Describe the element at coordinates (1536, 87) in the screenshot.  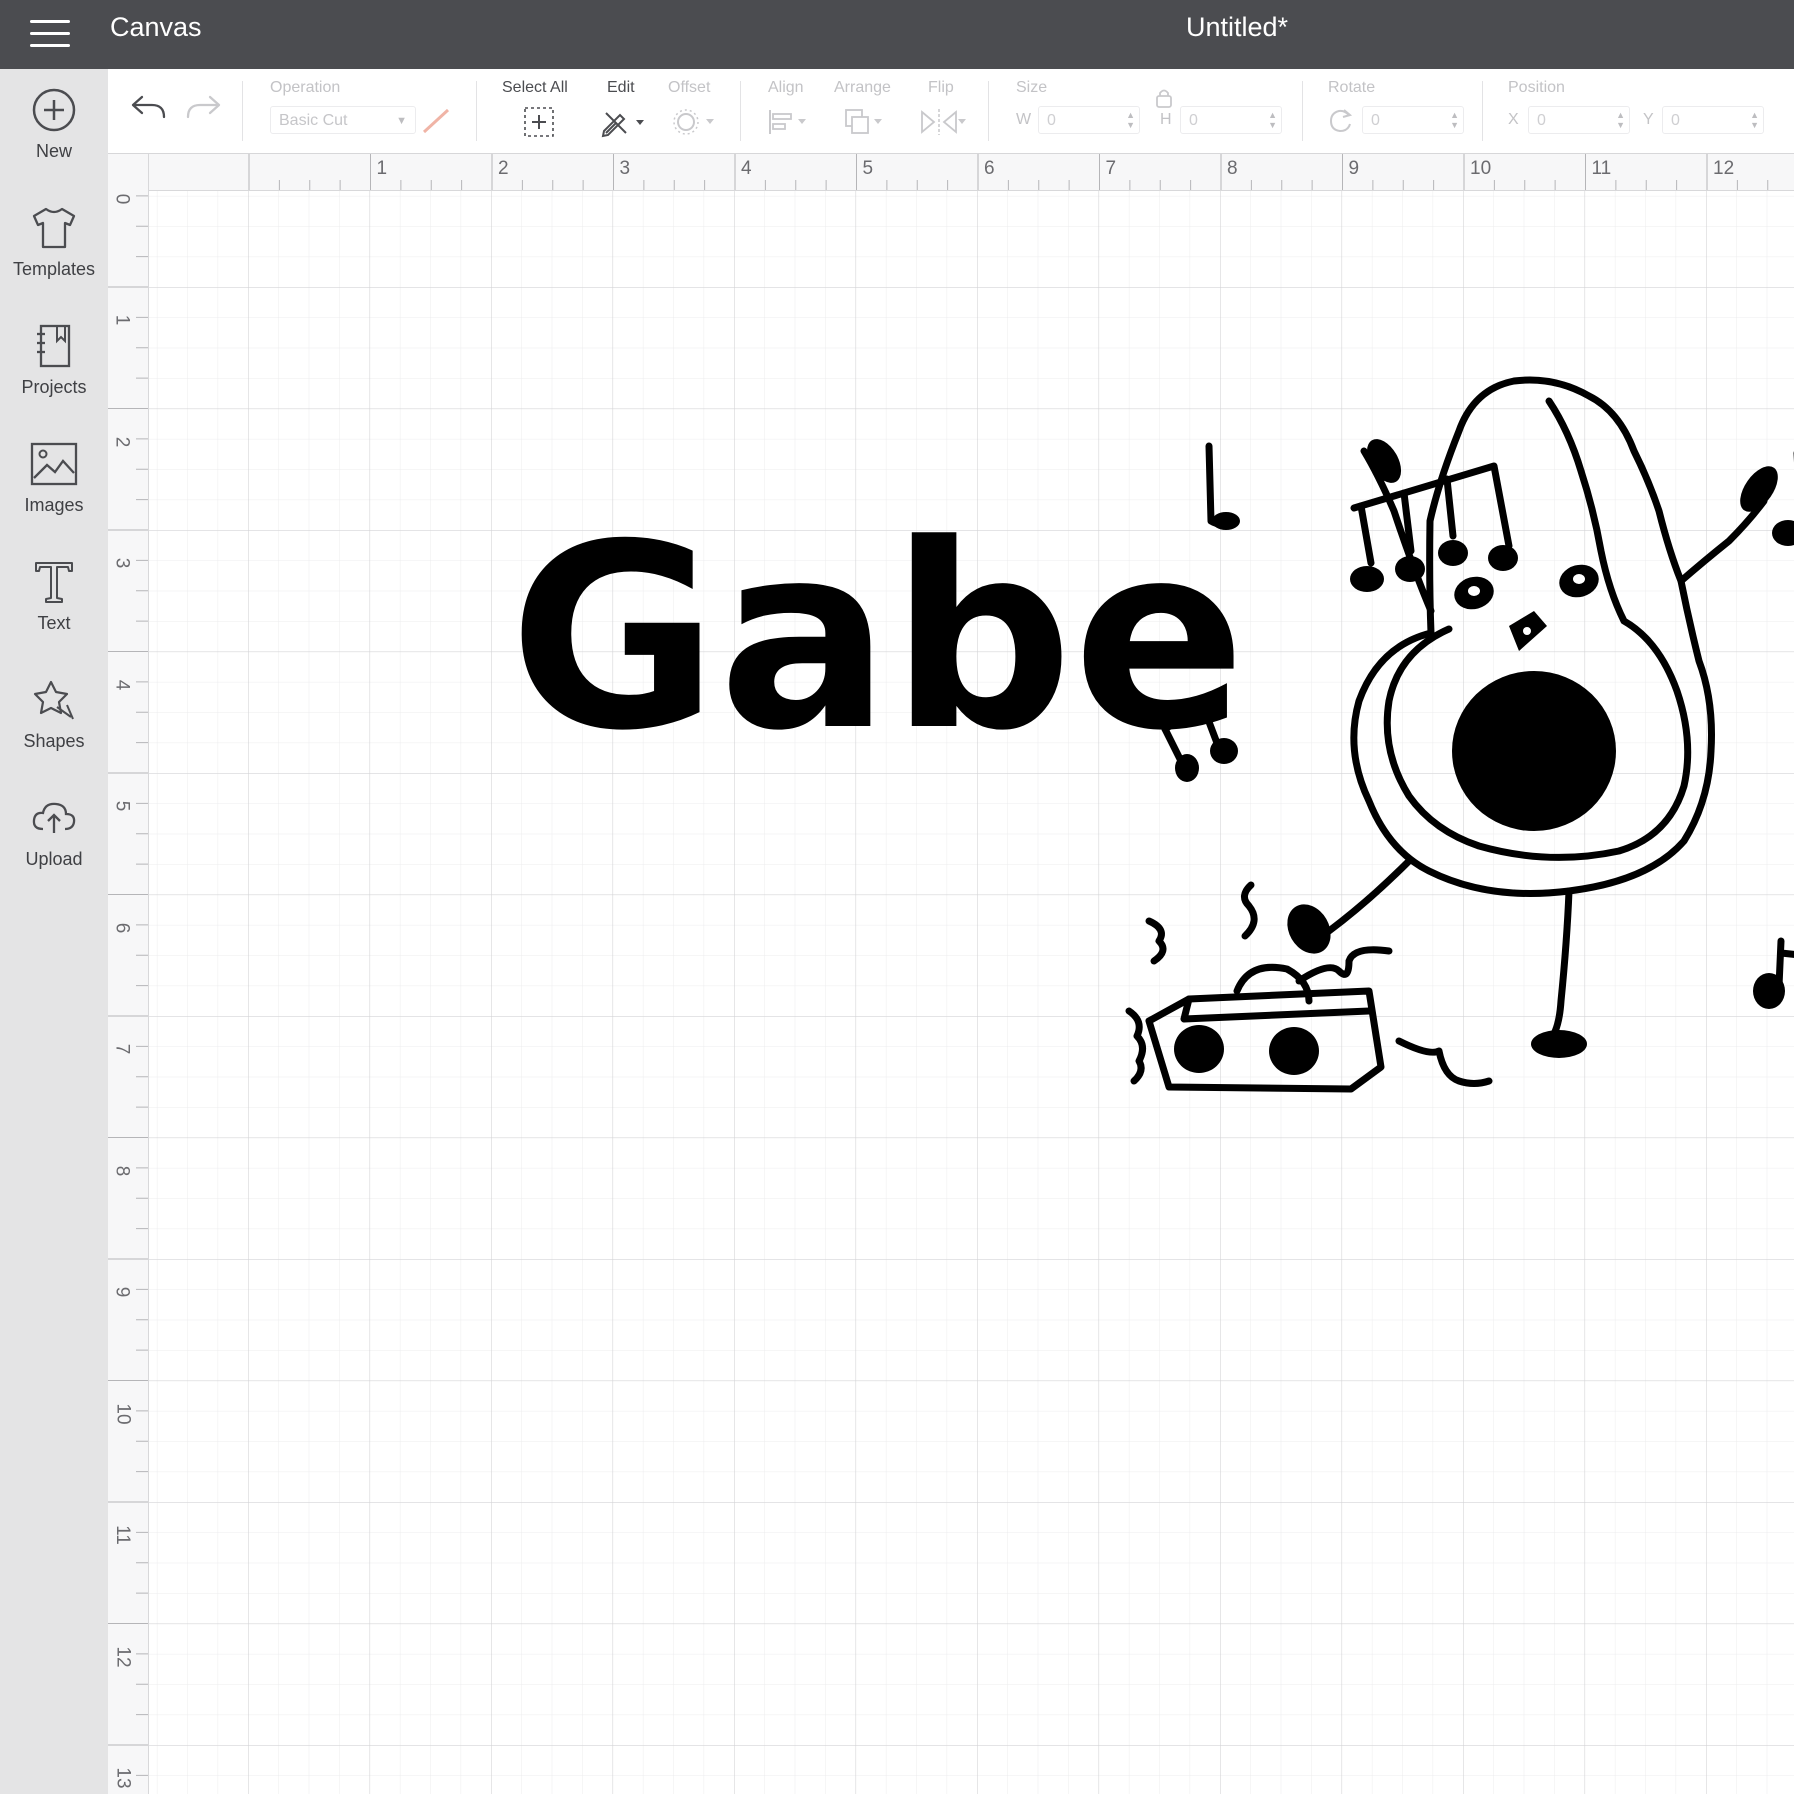
I see `position-label: Position` at that location.